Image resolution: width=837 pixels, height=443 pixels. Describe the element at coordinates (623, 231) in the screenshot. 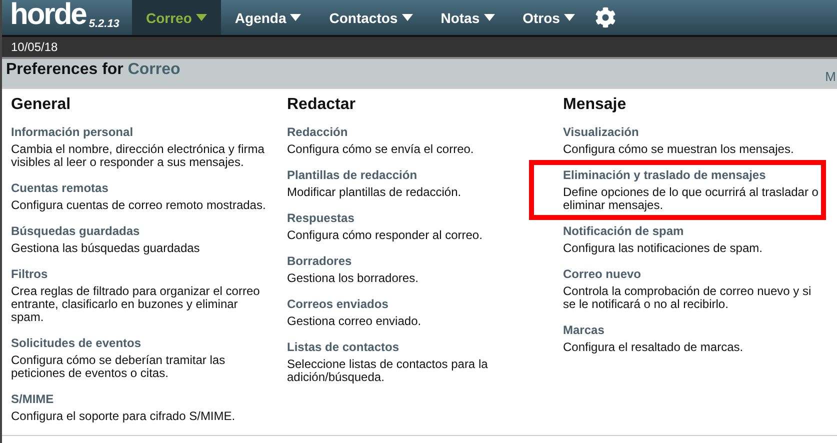

I see `preference-link: Notificación de spam` at that location.